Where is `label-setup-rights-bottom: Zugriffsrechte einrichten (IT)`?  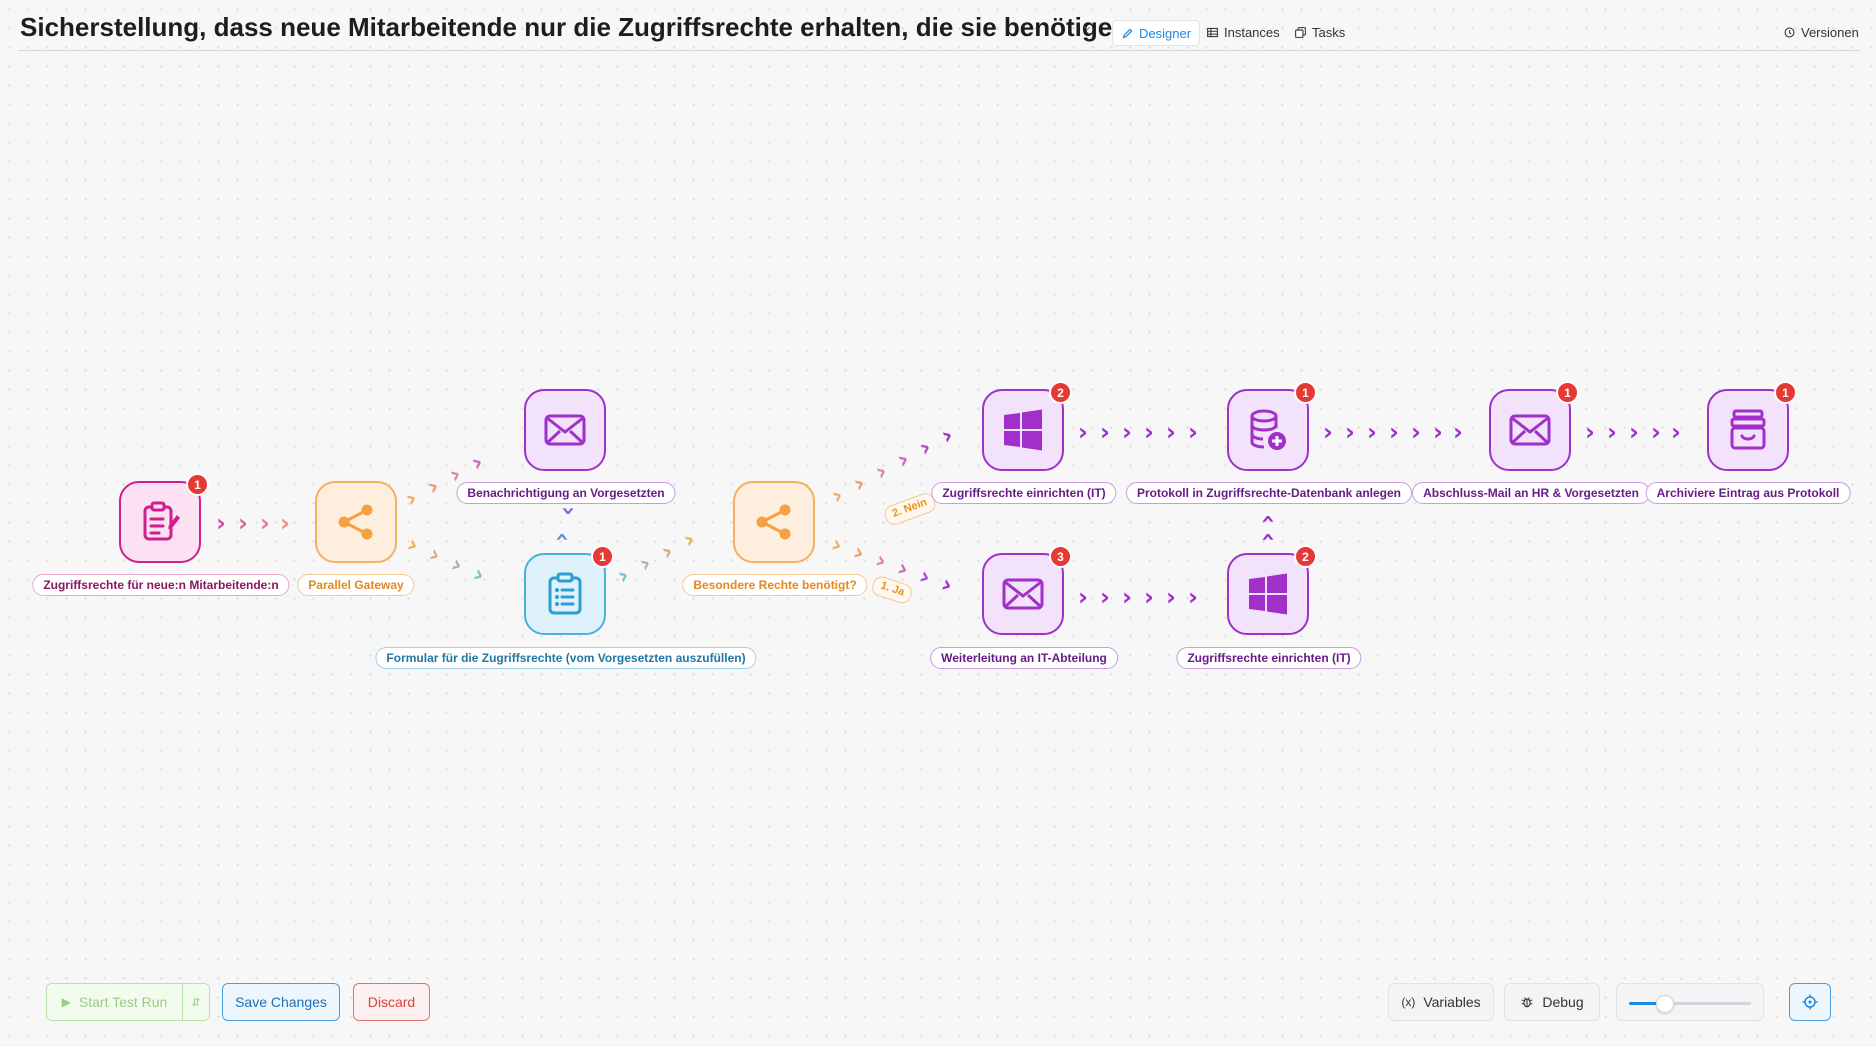
label-setup-rights-bottom: Zugriffsrechte einrichten (IT) is located at coordinates (1269, 658).